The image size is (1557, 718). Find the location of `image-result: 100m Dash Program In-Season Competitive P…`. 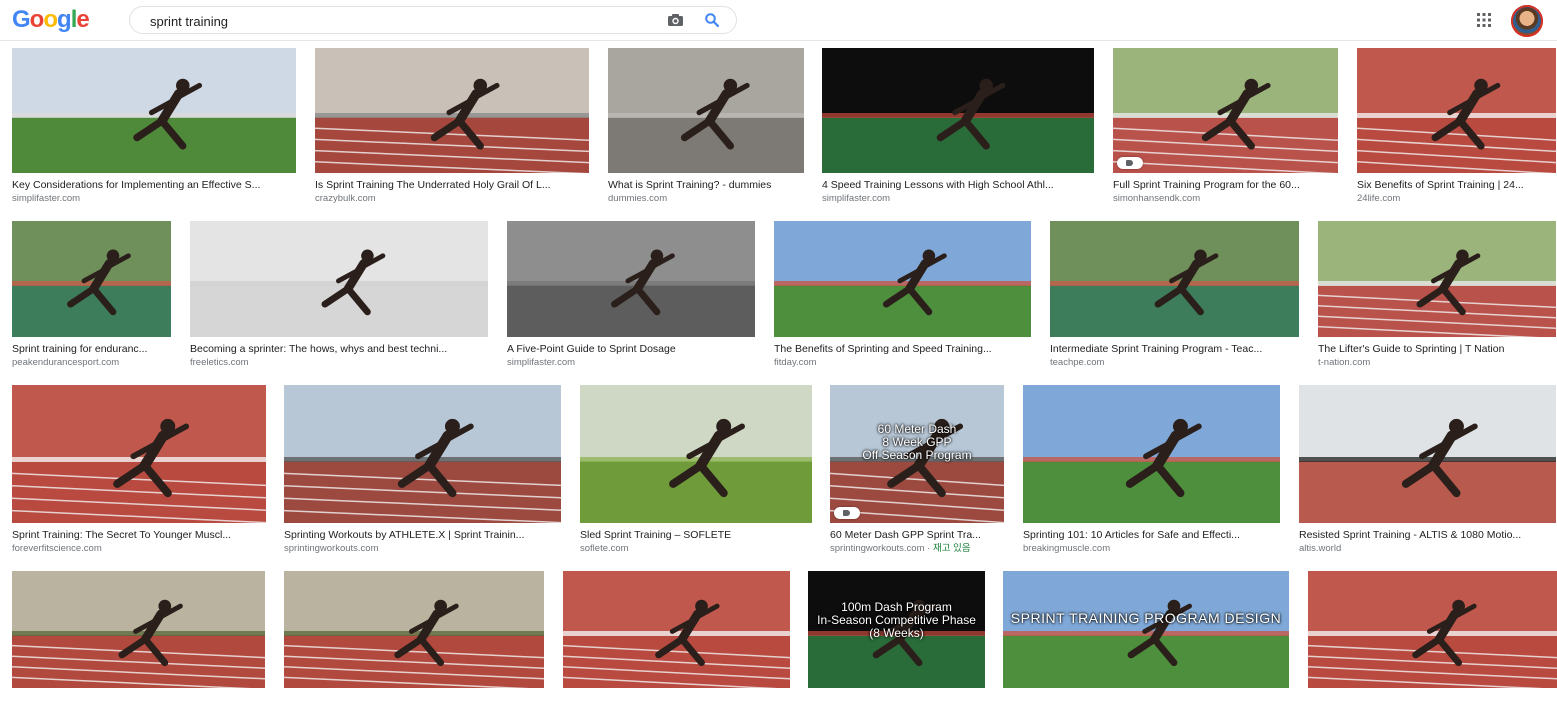

image-result: 100m Dash Program In-Season Competitive P… is located at coordinates (896, 644).